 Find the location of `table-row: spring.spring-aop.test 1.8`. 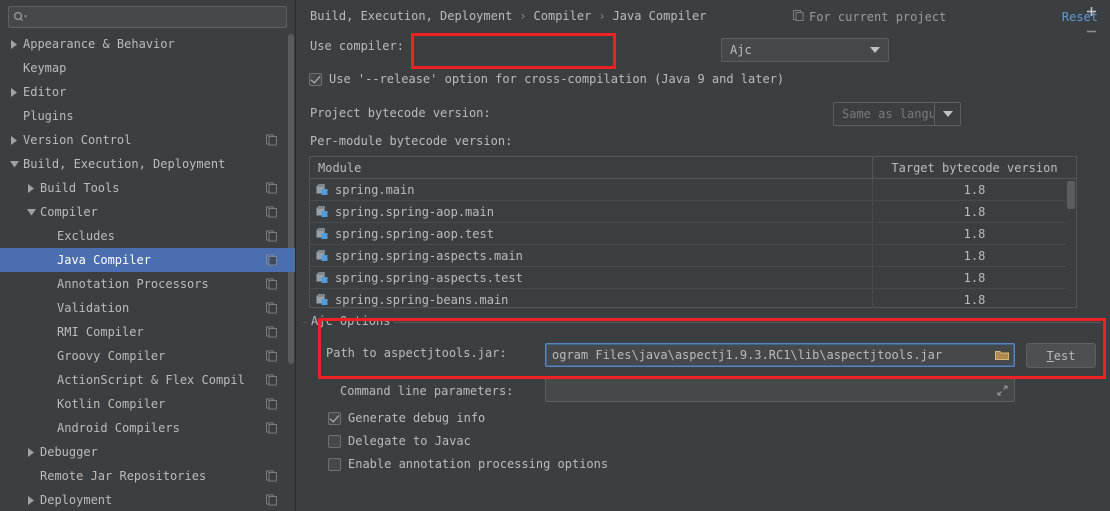

table-row: spring.spring-aop.test 1.8 is located at coordinates (693, 234).